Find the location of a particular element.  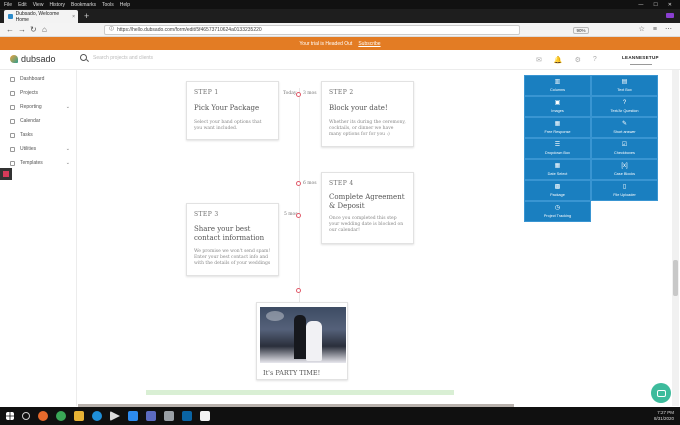

mail-icon: ✉ is located at coordinates (539, 60).